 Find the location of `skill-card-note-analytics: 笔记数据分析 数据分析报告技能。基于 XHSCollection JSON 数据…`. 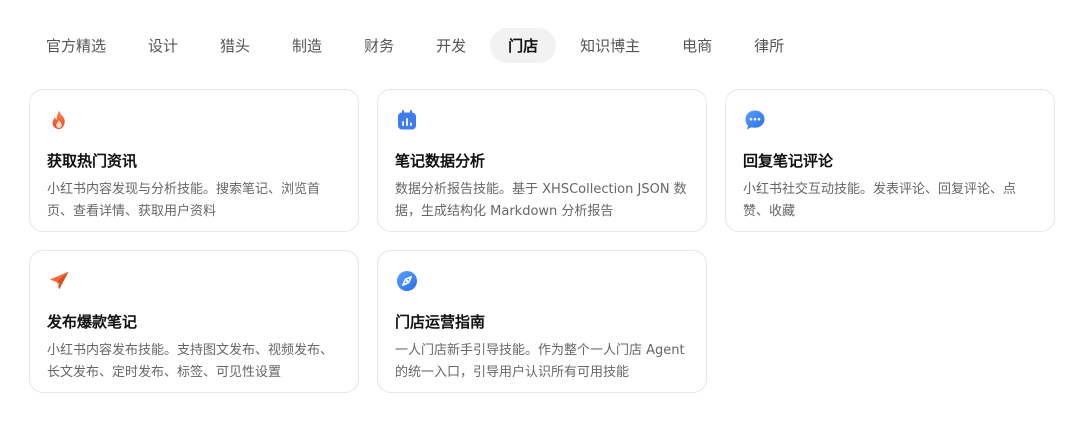

skill-card-note-analytics: 笔记数据分析 数据分析报告技能。基于 XHSCollection JSON 数据… is located at coordinates (542, 160).